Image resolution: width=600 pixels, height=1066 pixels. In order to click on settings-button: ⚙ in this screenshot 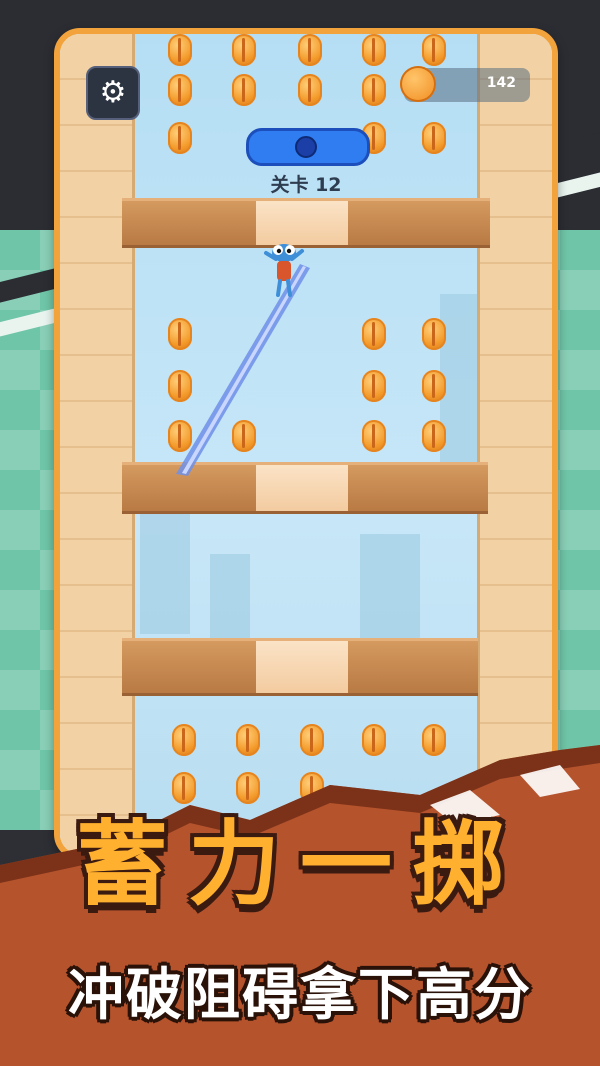, I will do `click(113, 93)`.